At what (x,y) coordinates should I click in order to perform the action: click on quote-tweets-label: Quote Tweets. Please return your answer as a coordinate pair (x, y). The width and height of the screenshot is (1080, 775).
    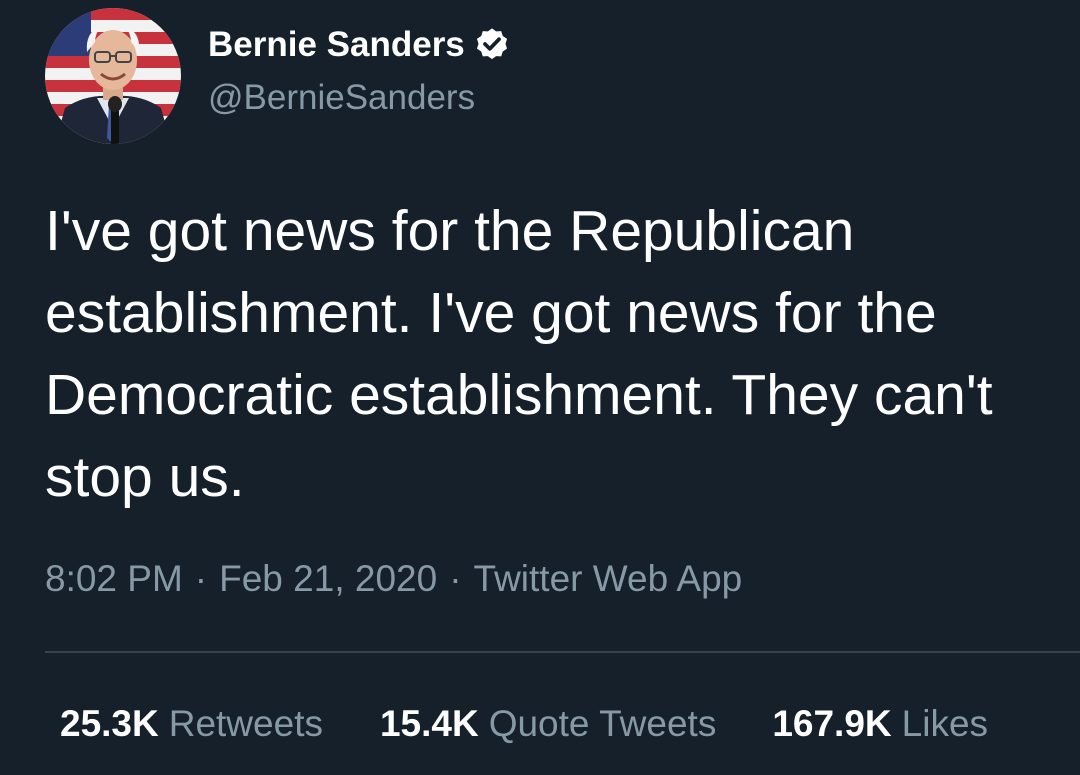
    Looking at the image, I should click on (602, 723).